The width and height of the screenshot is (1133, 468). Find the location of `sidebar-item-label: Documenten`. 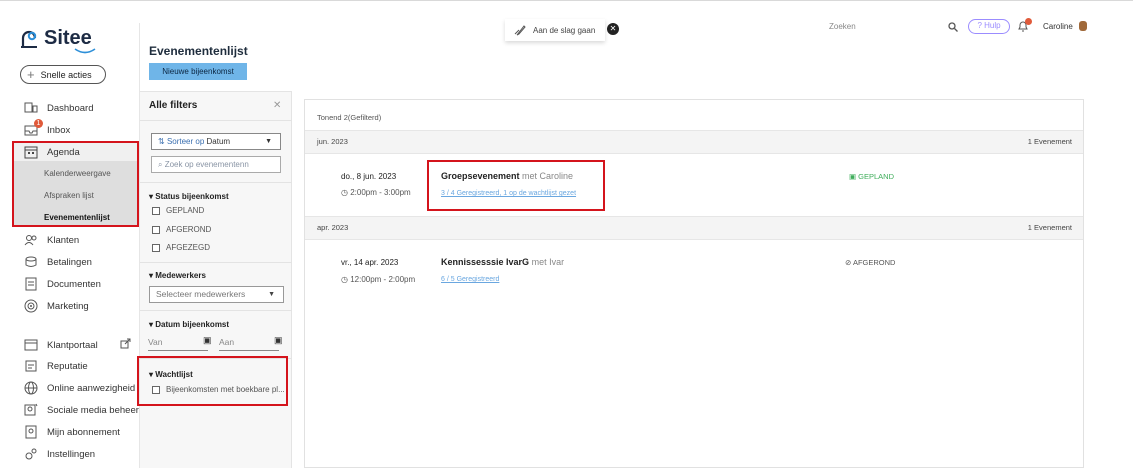

sidebar-item-label: Documenten is located at coordinates (74, 284).